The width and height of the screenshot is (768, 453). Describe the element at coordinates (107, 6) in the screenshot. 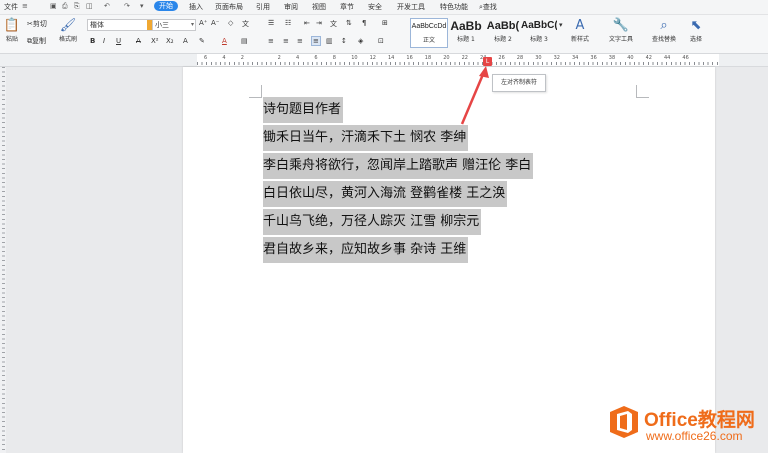

I see `undo-icon: ↶` at that location.